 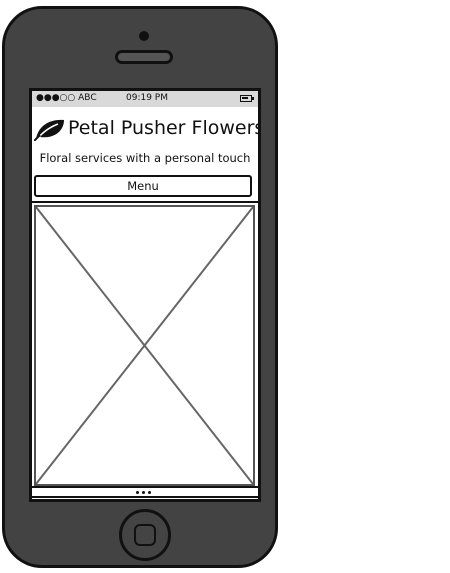 What do you see at coordinates (87, 98) in the screenshot?
I see `carrier-name: ABC` at bounding box center [87, 98].